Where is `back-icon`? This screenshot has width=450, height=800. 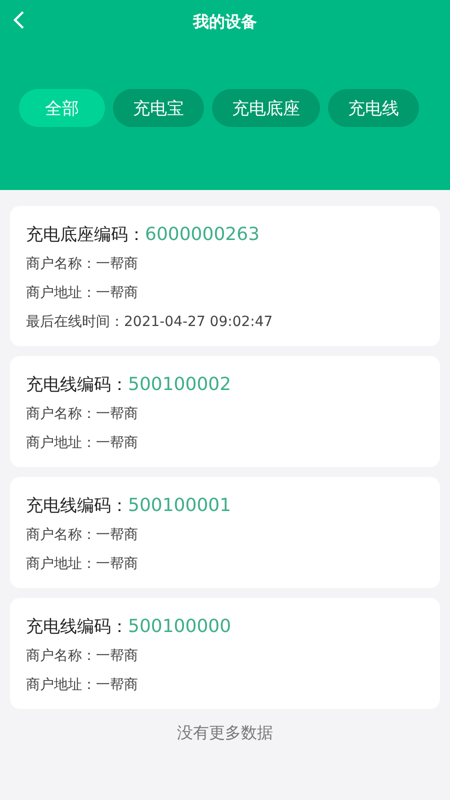
back-icon is located at coordinates (19, 20).